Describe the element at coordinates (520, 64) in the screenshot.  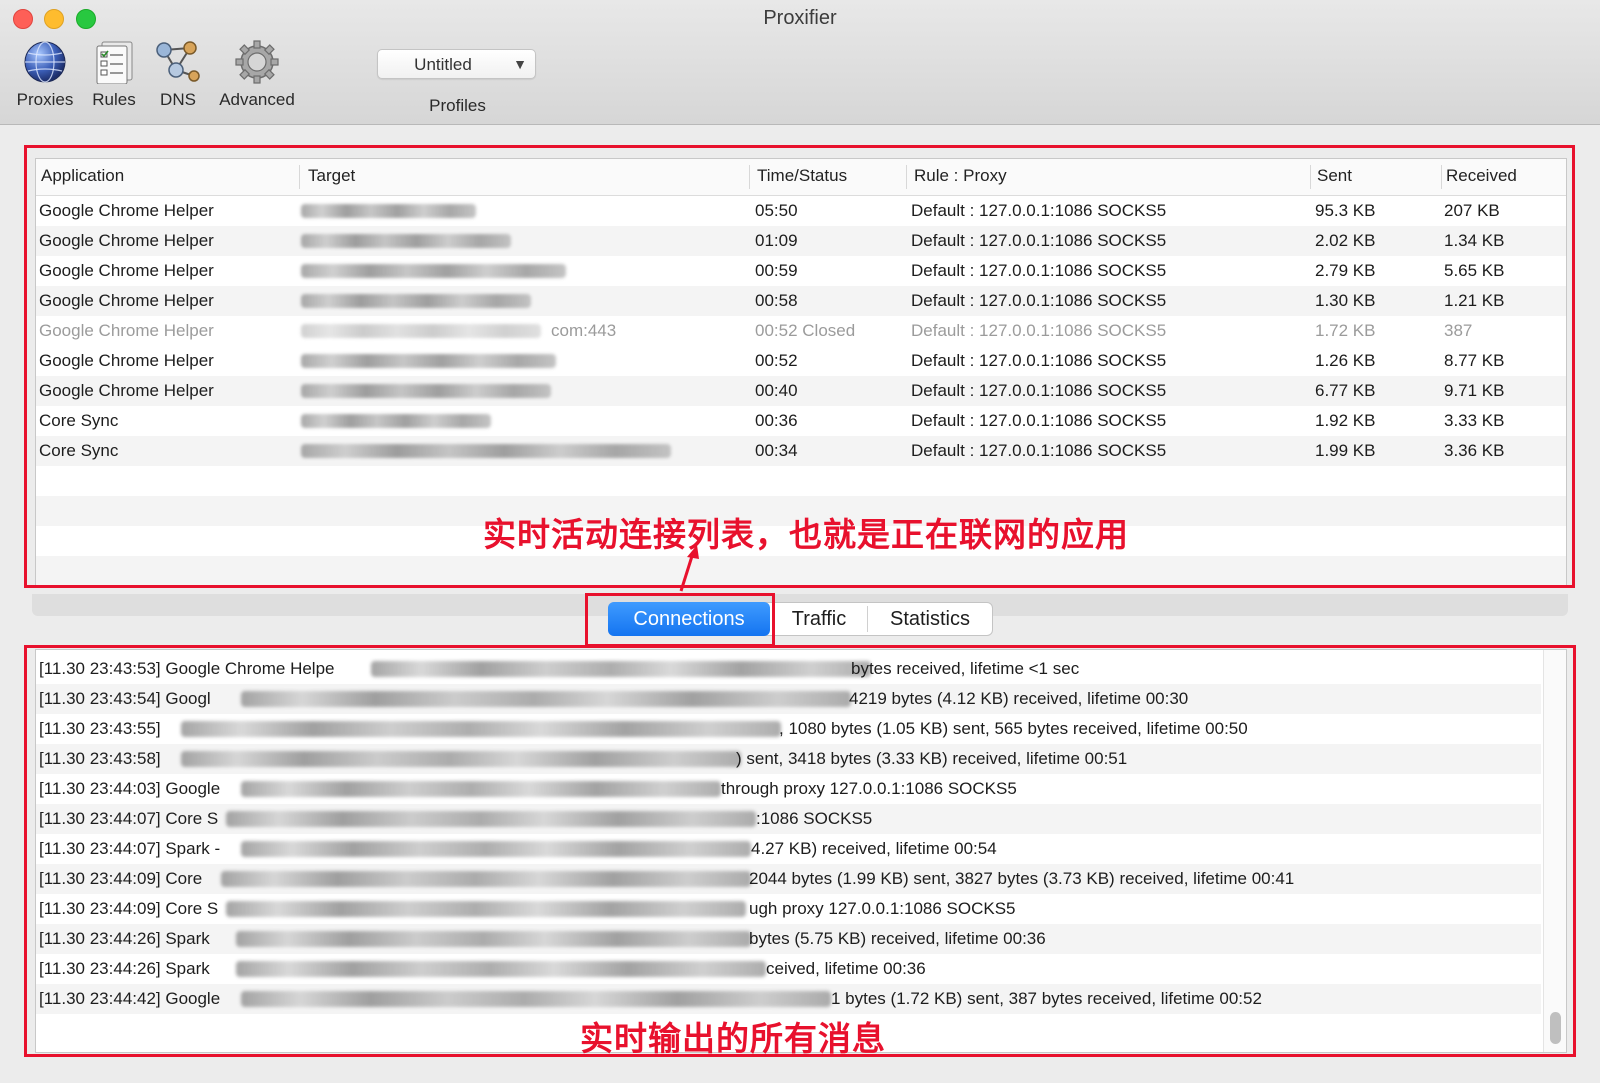
I see `dropdown-arrow-icon: ▼` at that location.